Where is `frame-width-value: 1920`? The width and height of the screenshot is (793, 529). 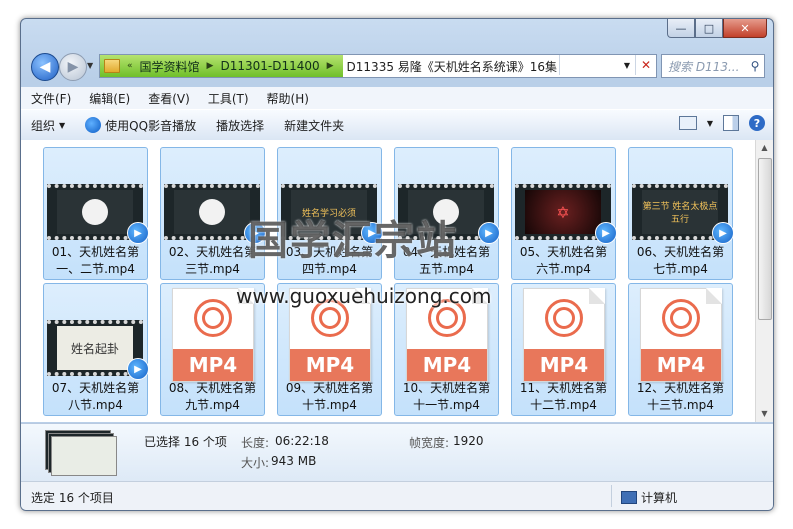 frame-width-value: 1920 is located at coordinates (468, 441).